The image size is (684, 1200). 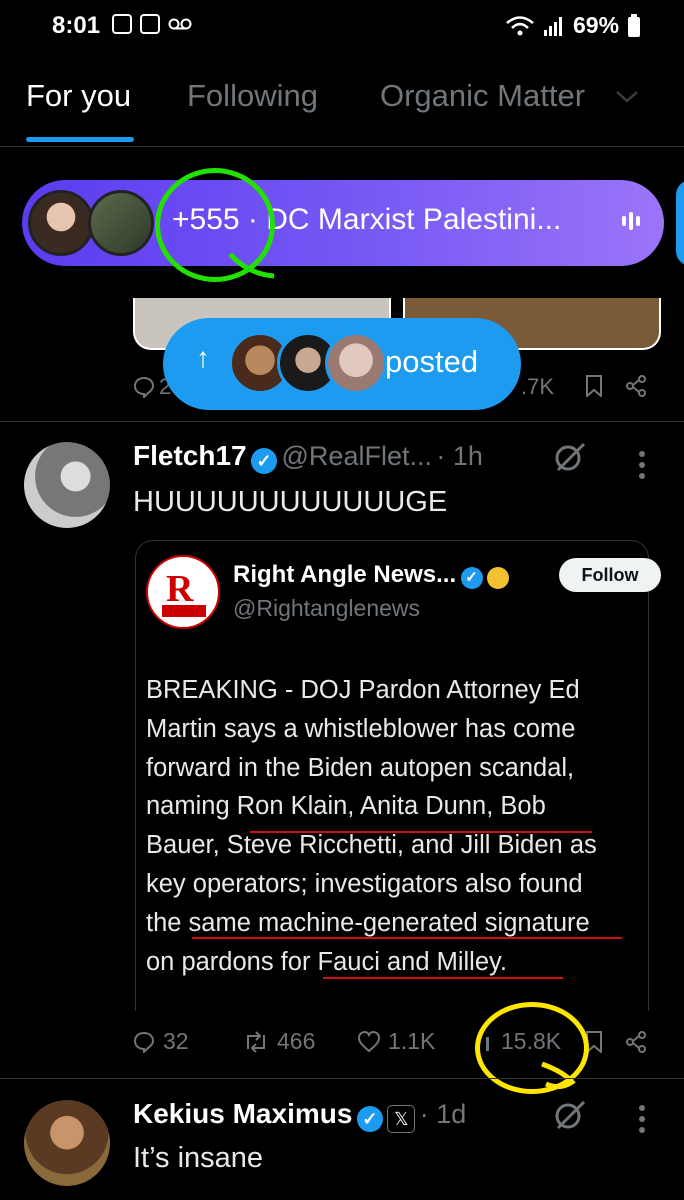 I want to click on tweet-header: Fletch17 ✓ @RealFlet... · 1h, so click(x=308, y=457).